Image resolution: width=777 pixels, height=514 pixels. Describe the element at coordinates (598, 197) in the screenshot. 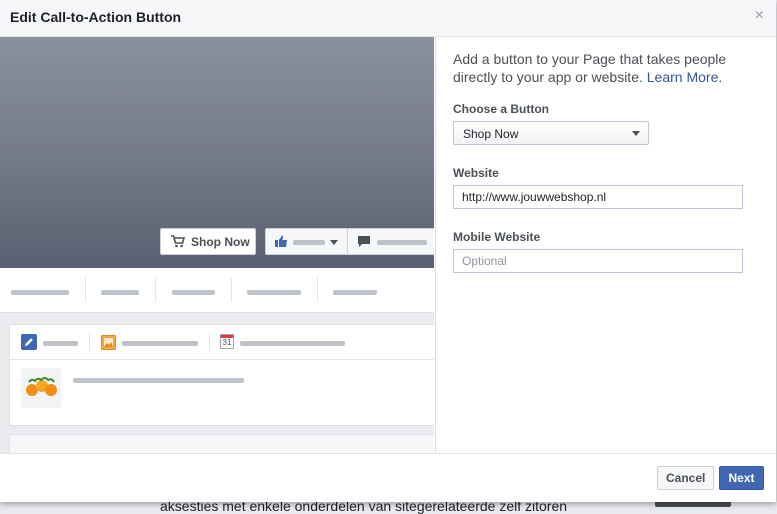

I see `website-input` at that location.